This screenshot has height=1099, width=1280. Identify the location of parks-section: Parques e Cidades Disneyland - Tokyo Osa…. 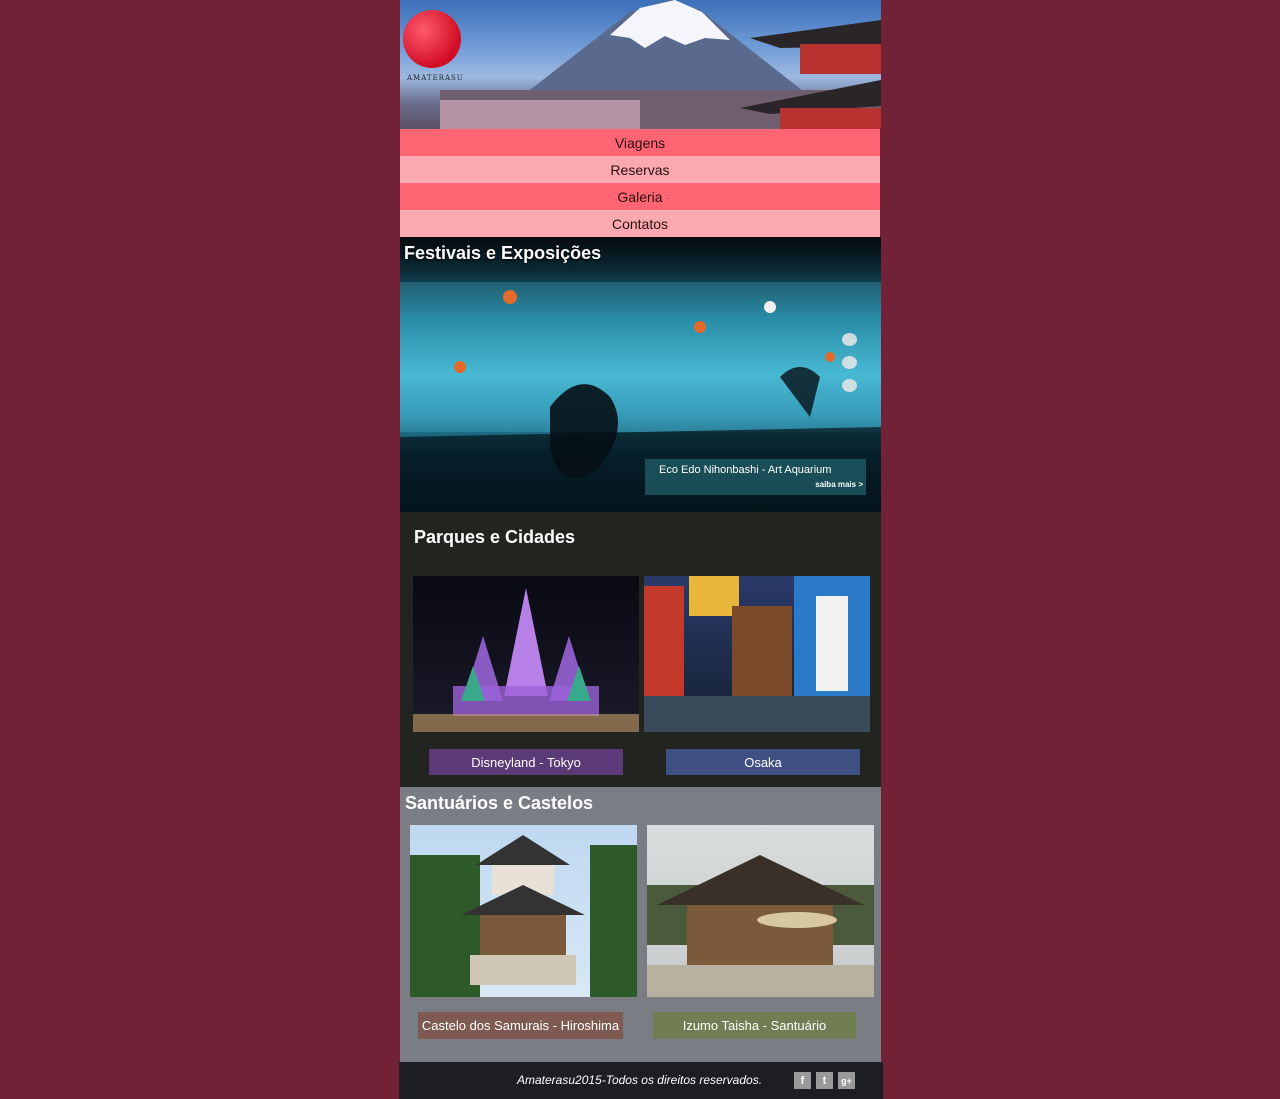
(640, 649).